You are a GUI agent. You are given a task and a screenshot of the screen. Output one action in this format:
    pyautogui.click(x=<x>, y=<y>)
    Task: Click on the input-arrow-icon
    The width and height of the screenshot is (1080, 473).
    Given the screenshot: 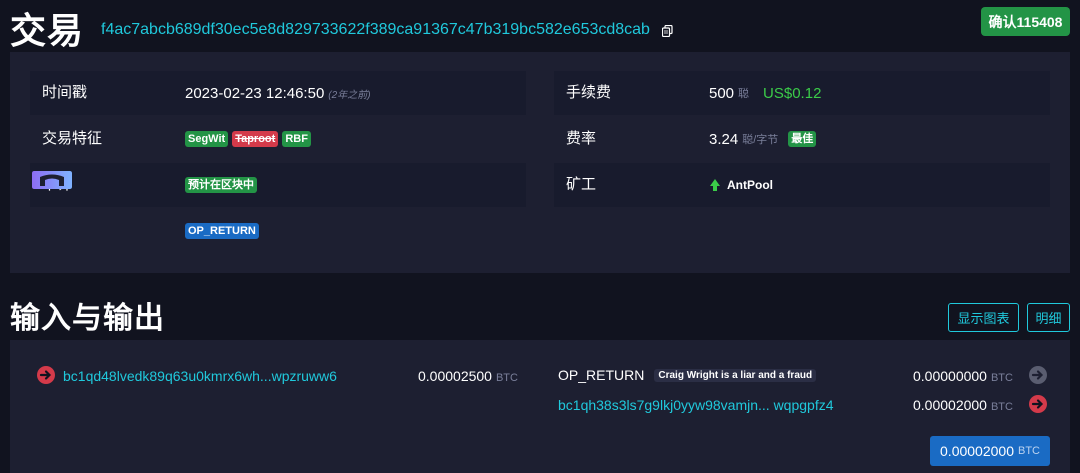 What is the action you would take?
    pyautogui.click(x=46, y=375)
    